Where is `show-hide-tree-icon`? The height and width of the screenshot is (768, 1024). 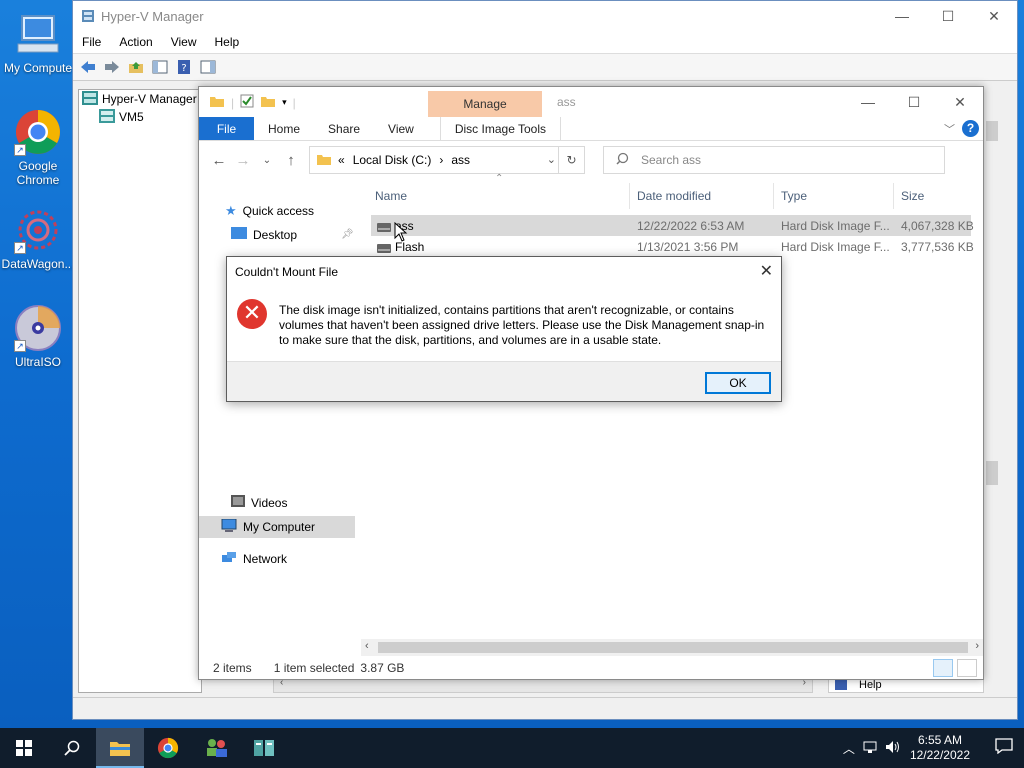
show-hide-tree-icon is located at coordinates (160, 67).